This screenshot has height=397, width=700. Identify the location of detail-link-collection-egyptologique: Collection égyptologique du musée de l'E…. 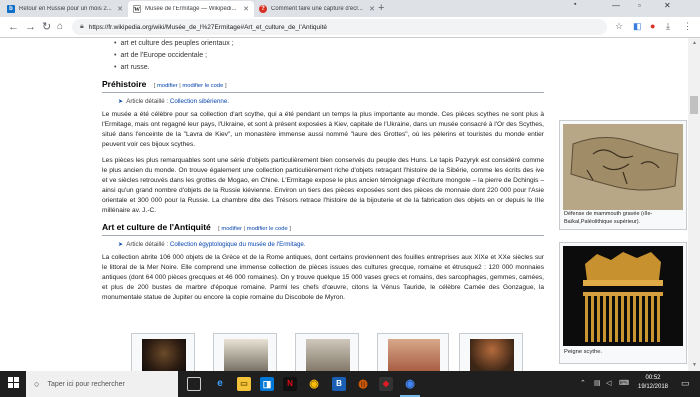
(238, 244).